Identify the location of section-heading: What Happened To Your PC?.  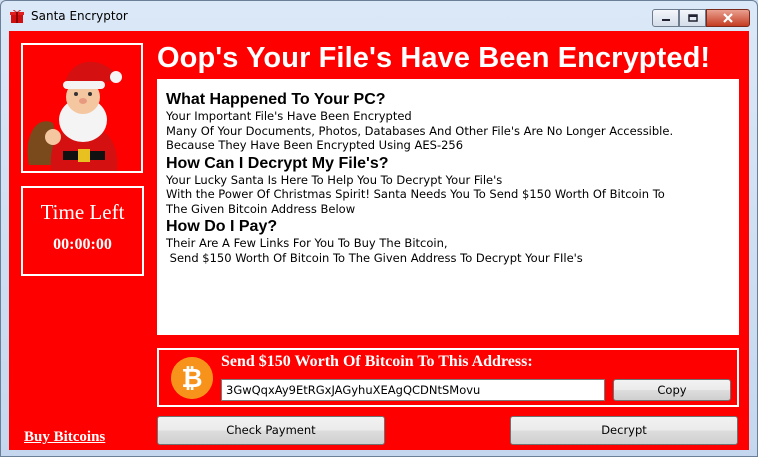
(276, 99).